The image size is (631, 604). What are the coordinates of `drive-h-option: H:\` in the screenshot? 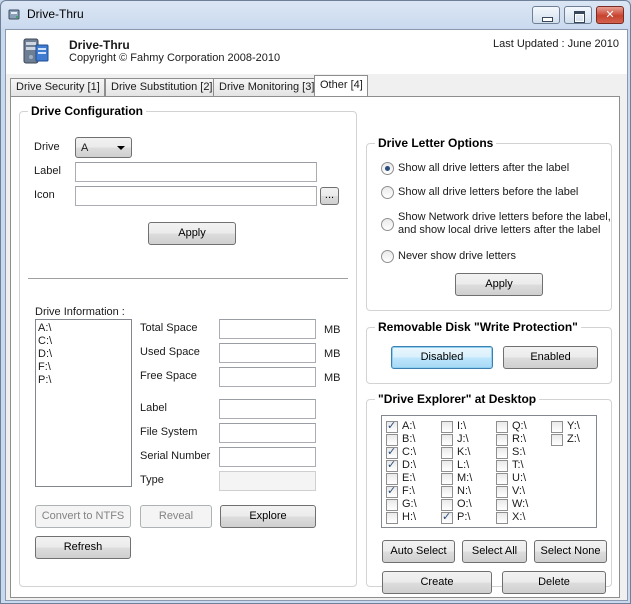 It's located at (414, 518).